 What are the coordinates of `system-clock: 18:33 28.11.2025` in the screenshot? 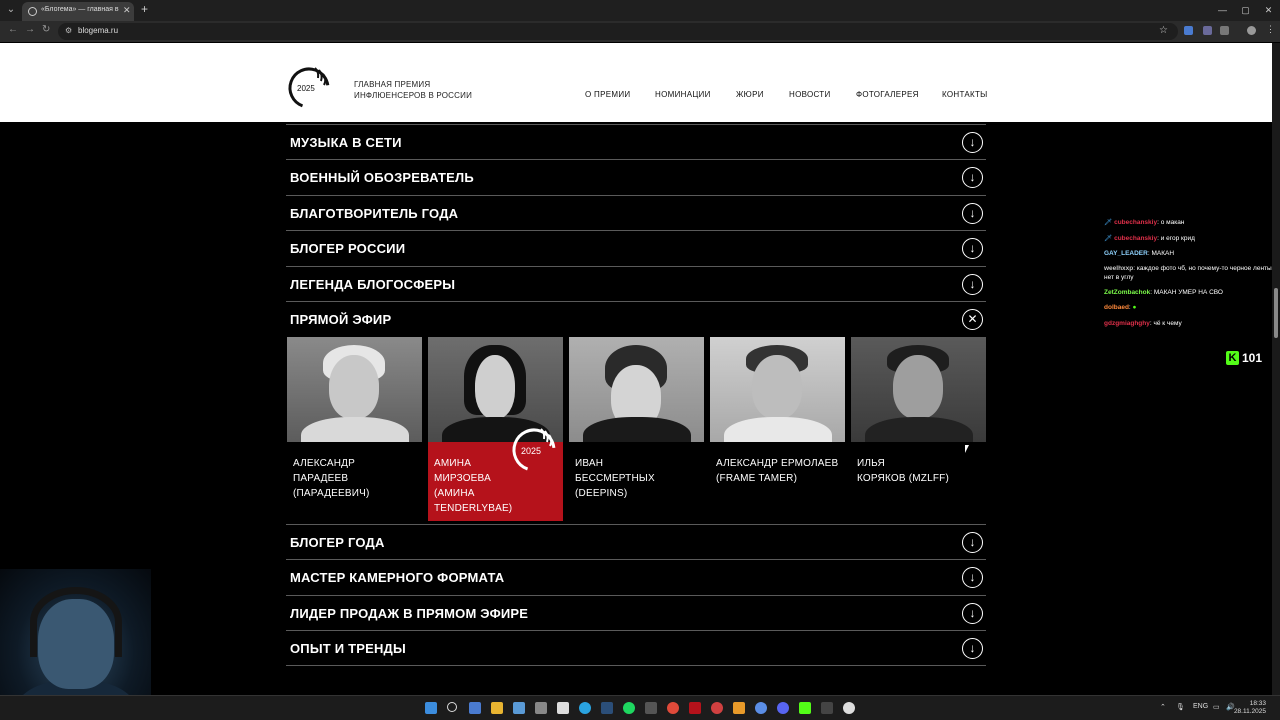 It's located at (1250, 708).